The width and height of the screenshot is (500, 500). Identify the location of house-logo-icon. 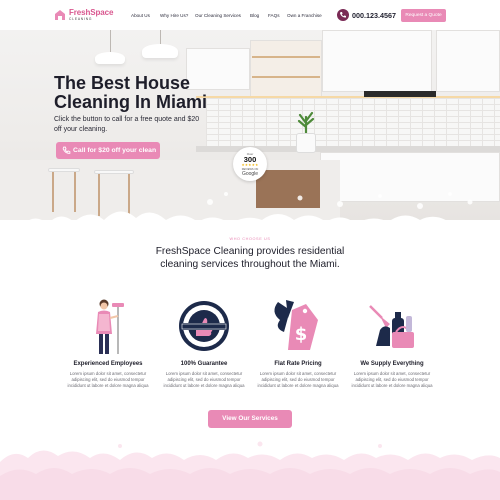
(60, 15).